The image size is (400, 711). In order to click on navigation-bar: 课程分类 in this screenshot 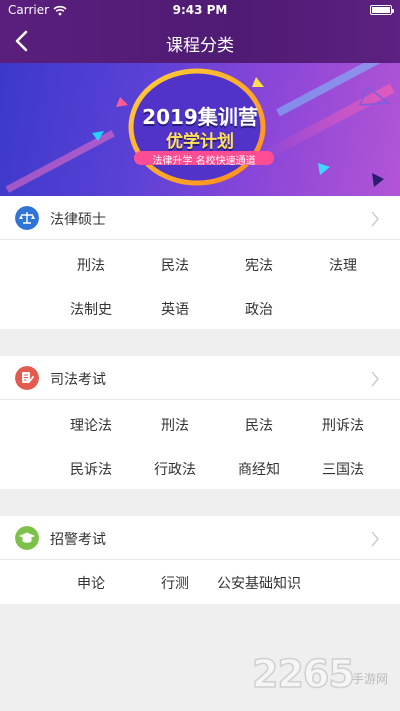, I will do `click(200, 41)`.